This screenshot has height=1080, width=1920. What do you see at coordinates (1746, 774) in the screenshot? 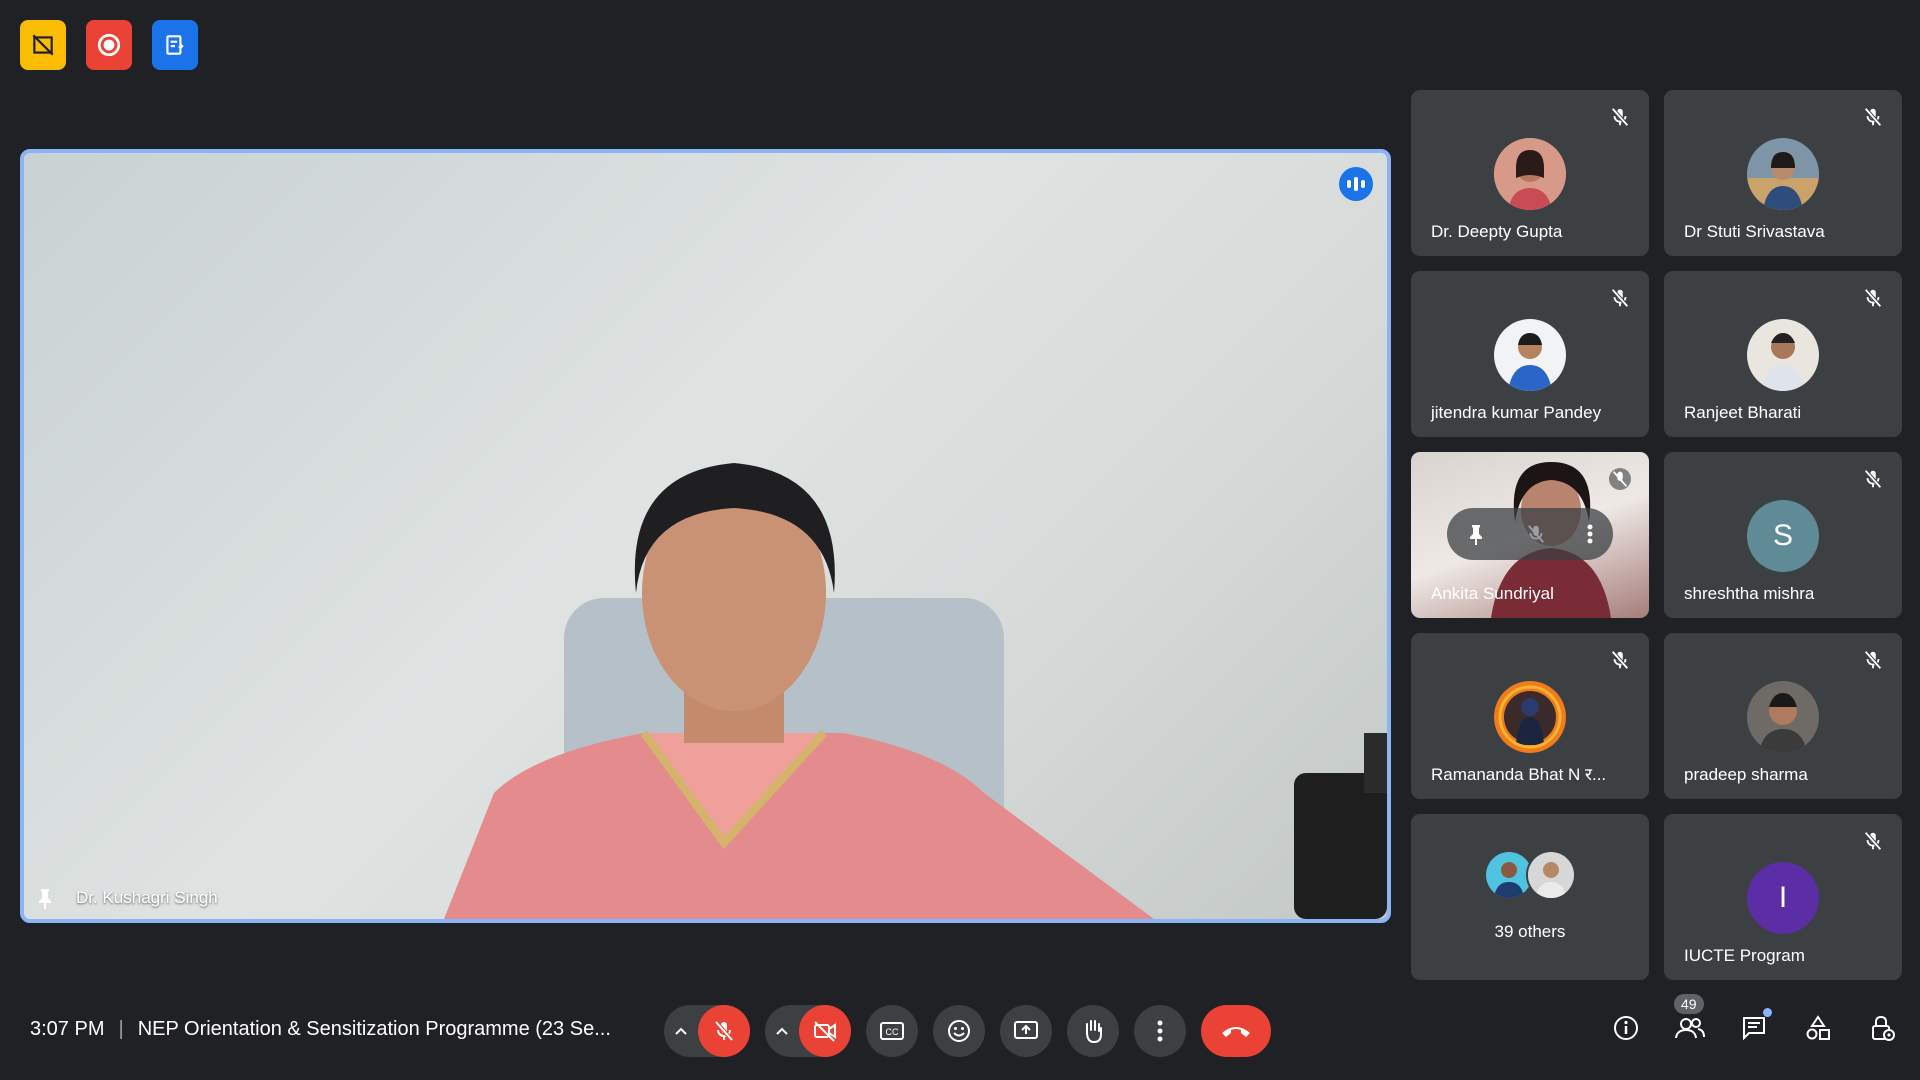
I see `participant-name: pradeep sharma` at bounding box center [1746, 774].